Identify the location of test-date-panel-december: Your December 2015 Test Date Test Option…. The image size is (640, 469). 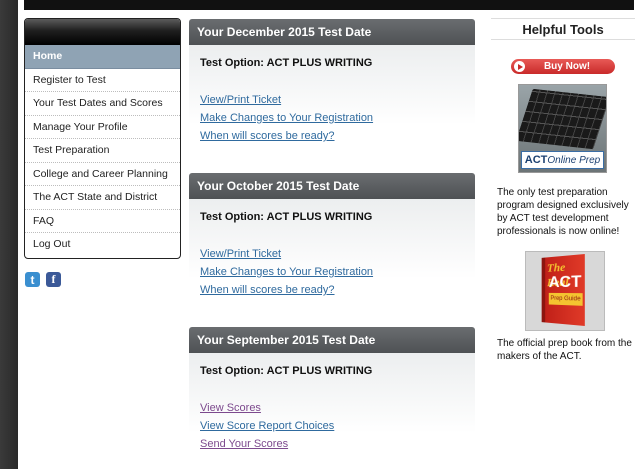
(332, 96).